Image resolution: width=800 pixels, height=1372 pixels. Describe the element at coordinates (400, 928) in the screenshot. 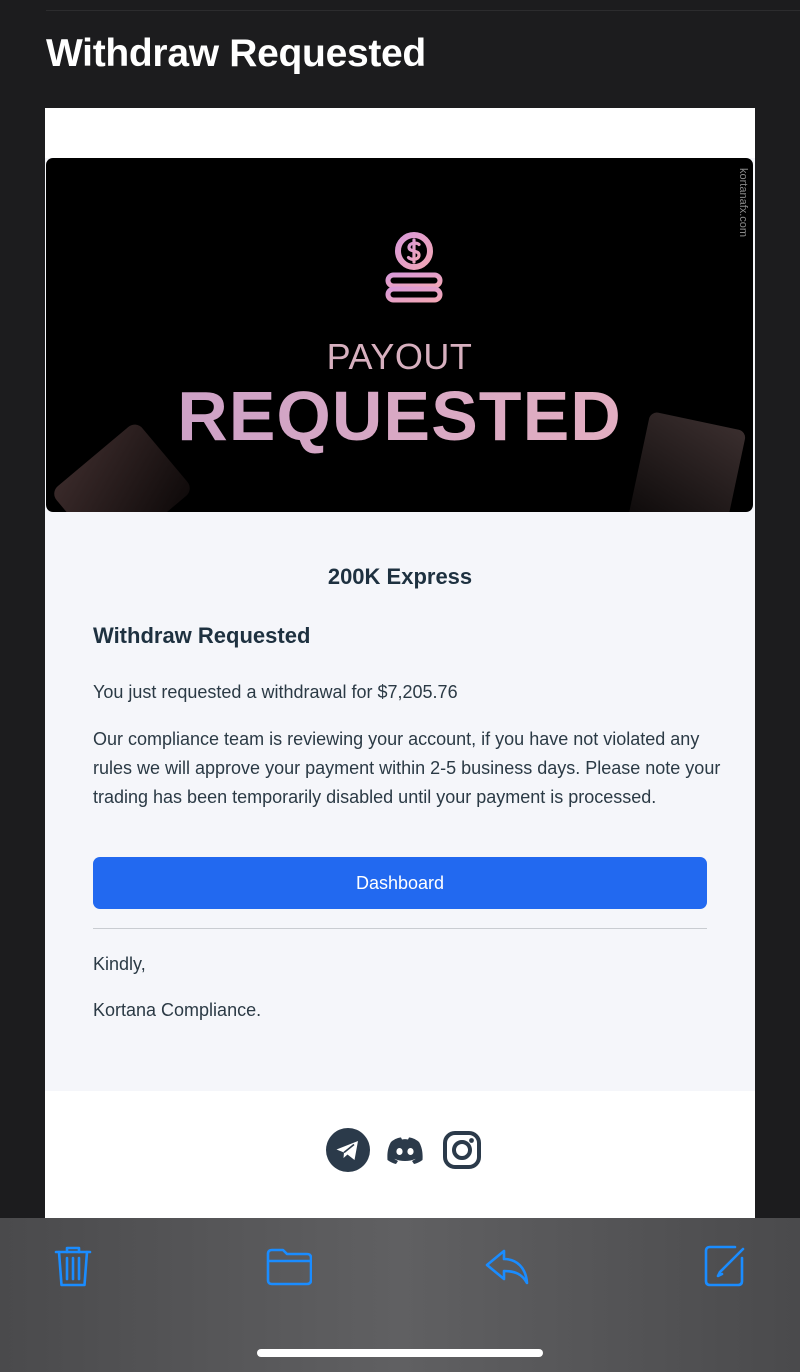

I see `content-divider` at that location.